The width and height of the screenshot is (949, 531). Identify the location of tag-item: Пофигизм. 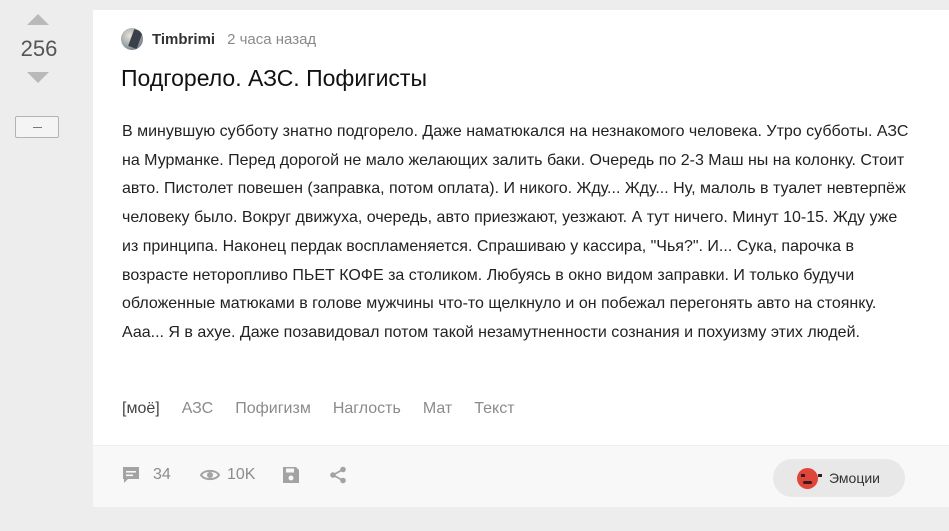
(273, 409).